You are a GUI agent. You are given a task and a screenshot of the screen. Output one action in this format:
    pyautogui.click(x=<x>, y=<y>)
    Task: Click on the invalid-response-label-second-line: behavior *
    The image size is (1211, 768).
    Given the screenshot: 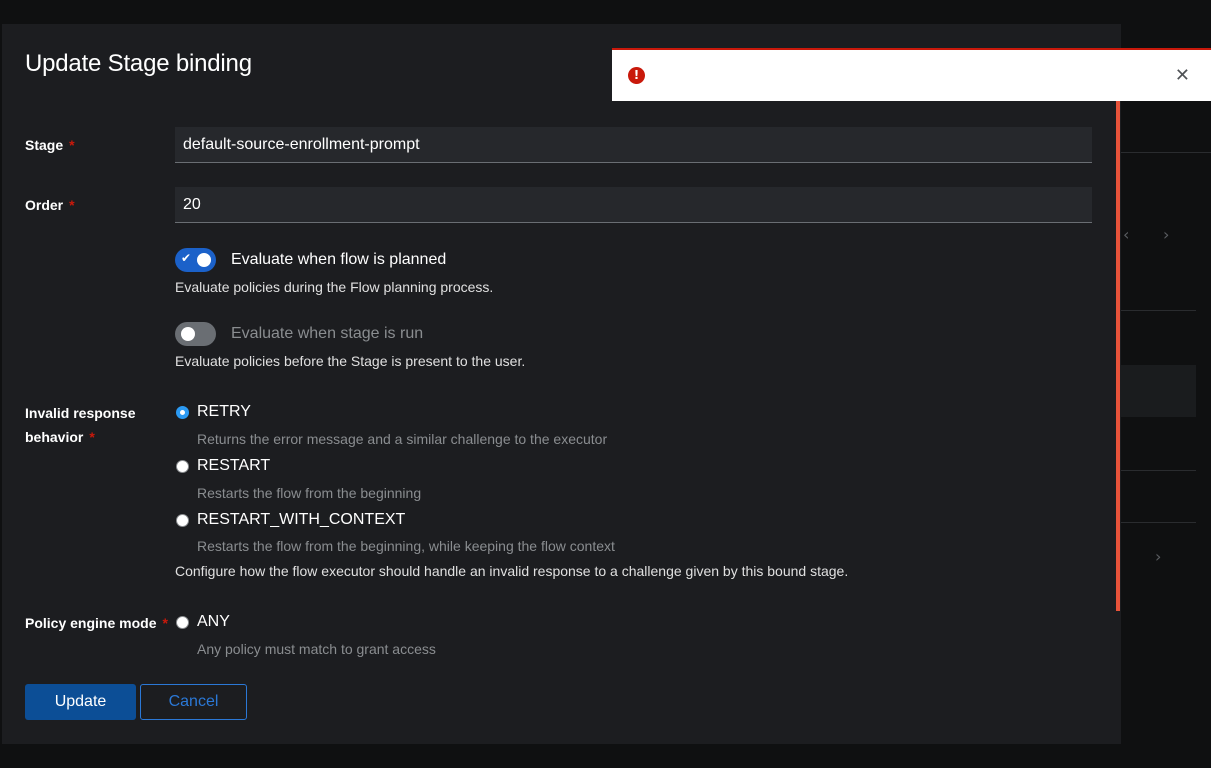 What is the action you would take?
    pyautogui.click(x=60, y=437)
    